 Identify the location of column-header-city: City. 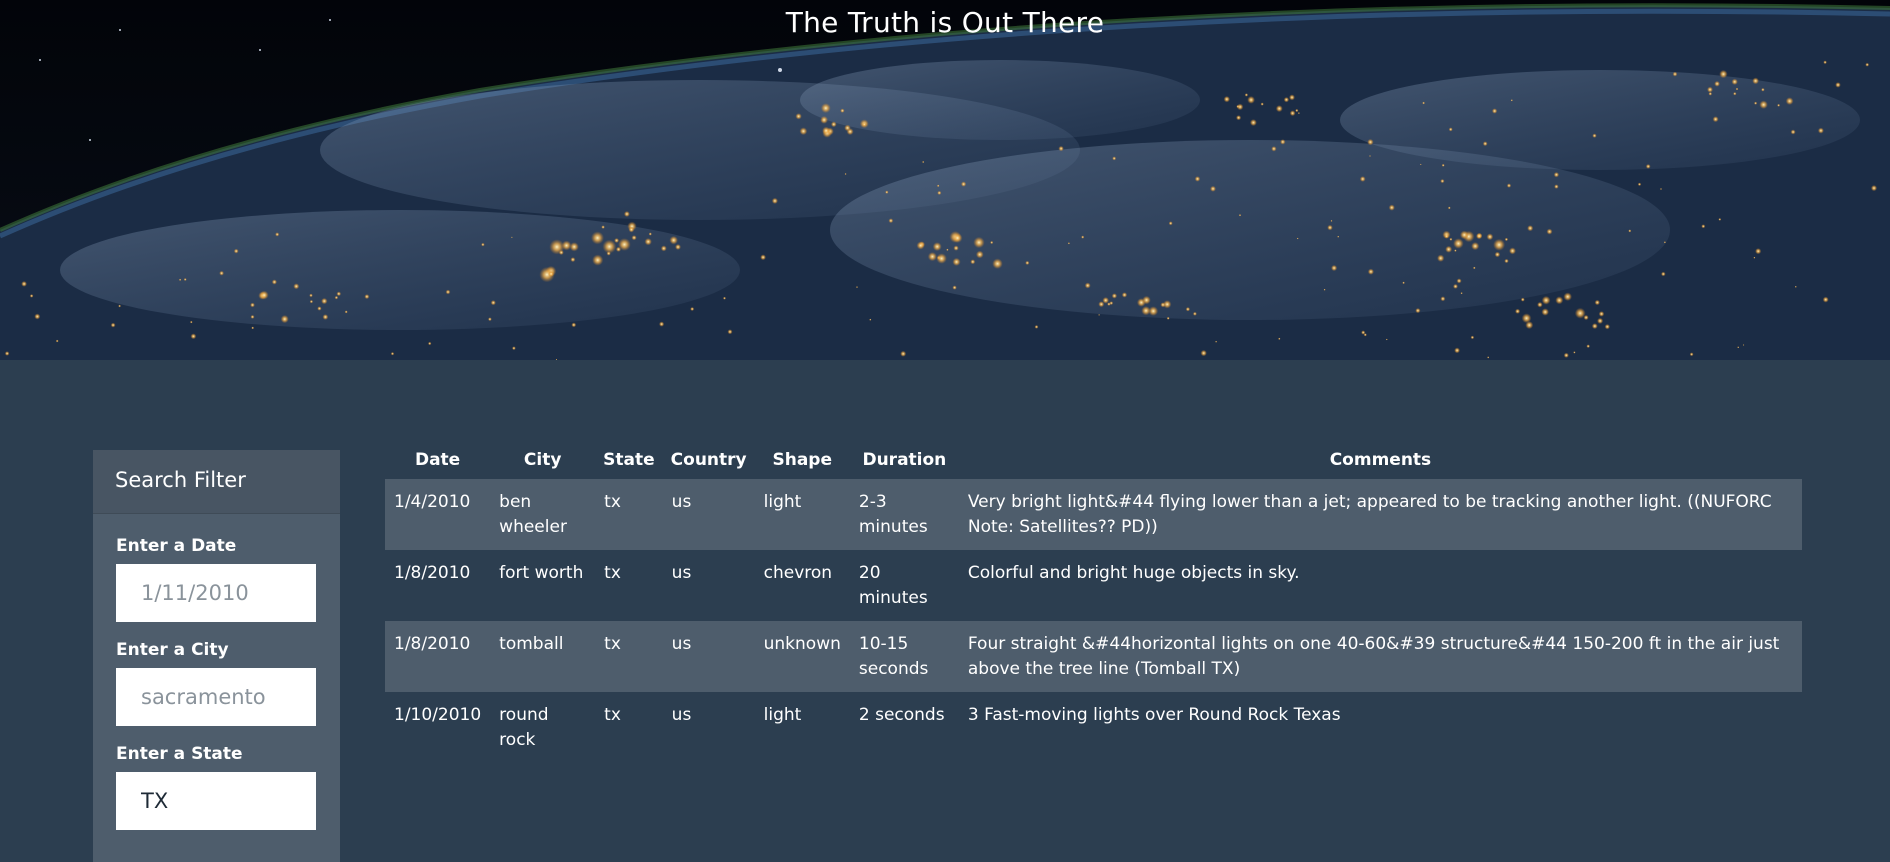
(542, 460).